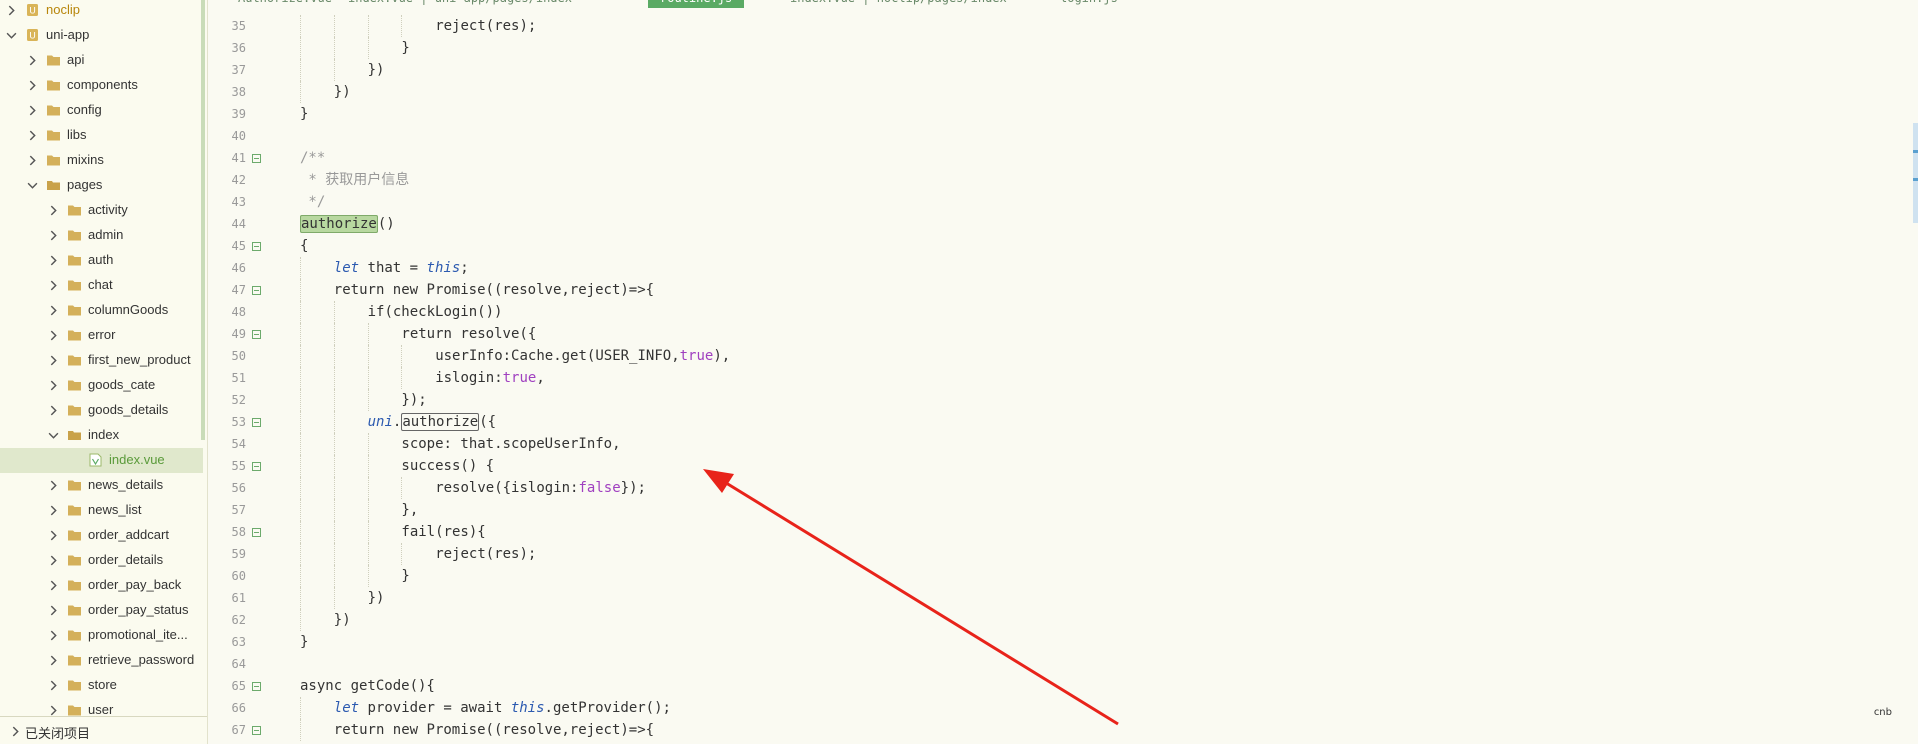 This screenshot has width=1918, height=744. Describe the element at coordinates (203, 220) in the screenshot. I see `sidebar-scrollbar` at that location.